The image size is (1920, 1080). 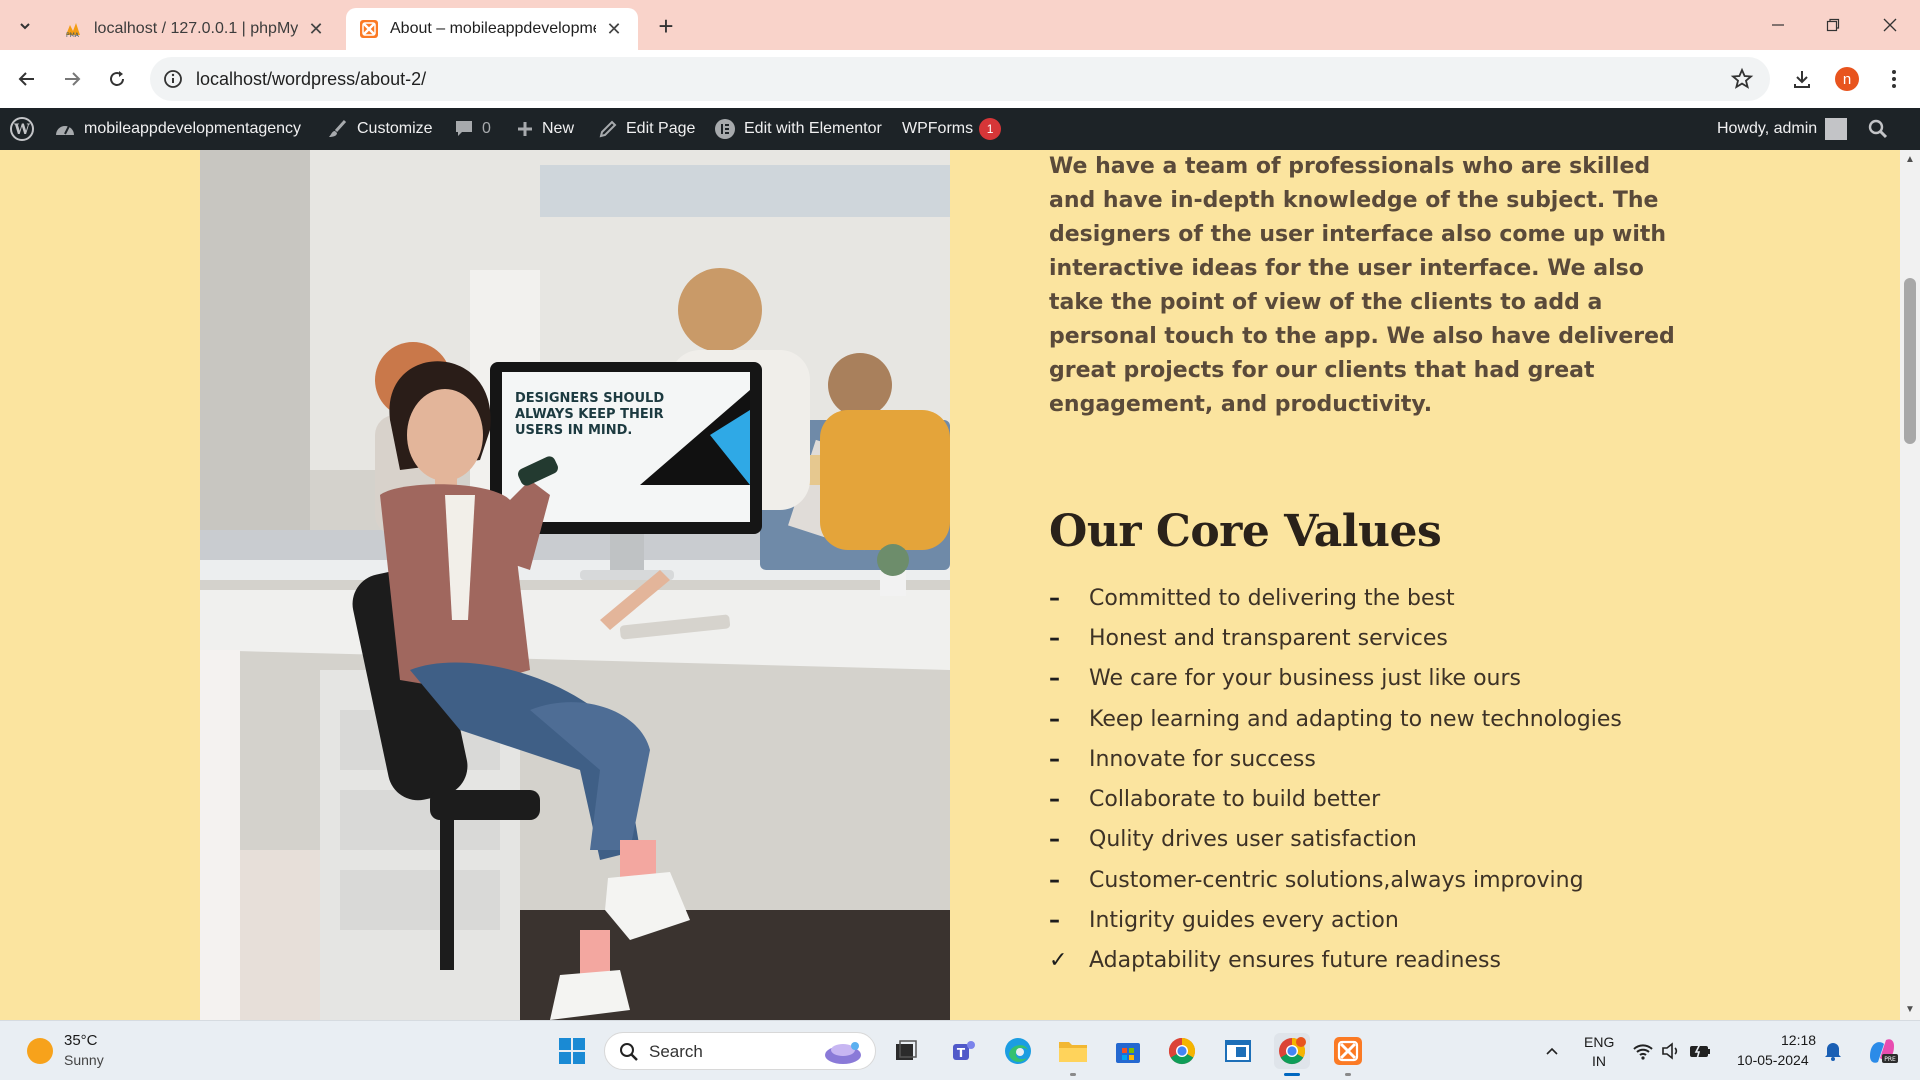 I want to click on core-values-heading: Our Core Values, so click(x=1245, y=531).